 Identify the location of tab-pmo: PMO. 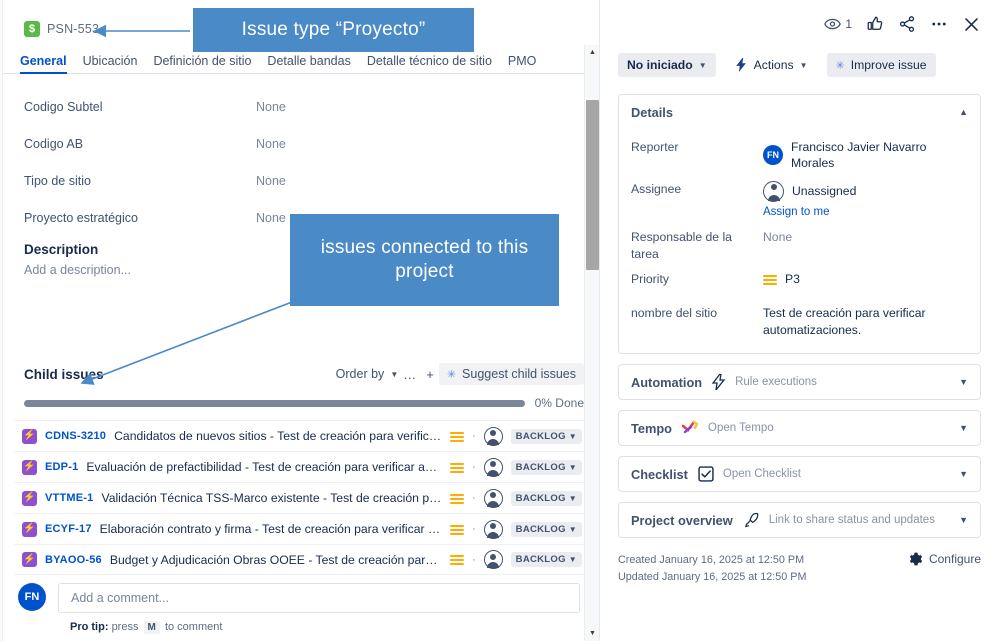
(522, 63).